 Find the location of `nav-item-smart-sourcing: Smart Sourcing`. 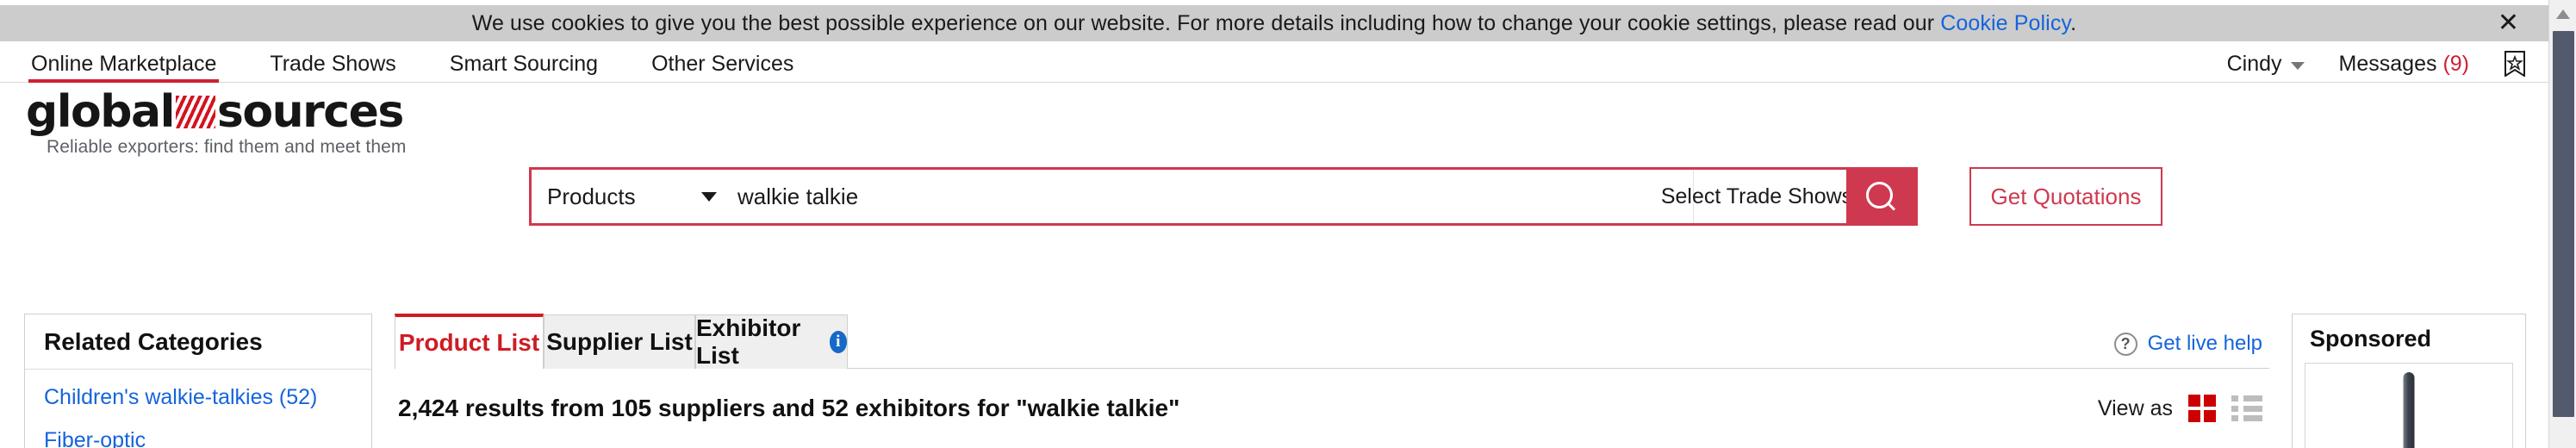

nav-item-smart-sourcing: Smart Sourcing is located at coordinates (524, 68).